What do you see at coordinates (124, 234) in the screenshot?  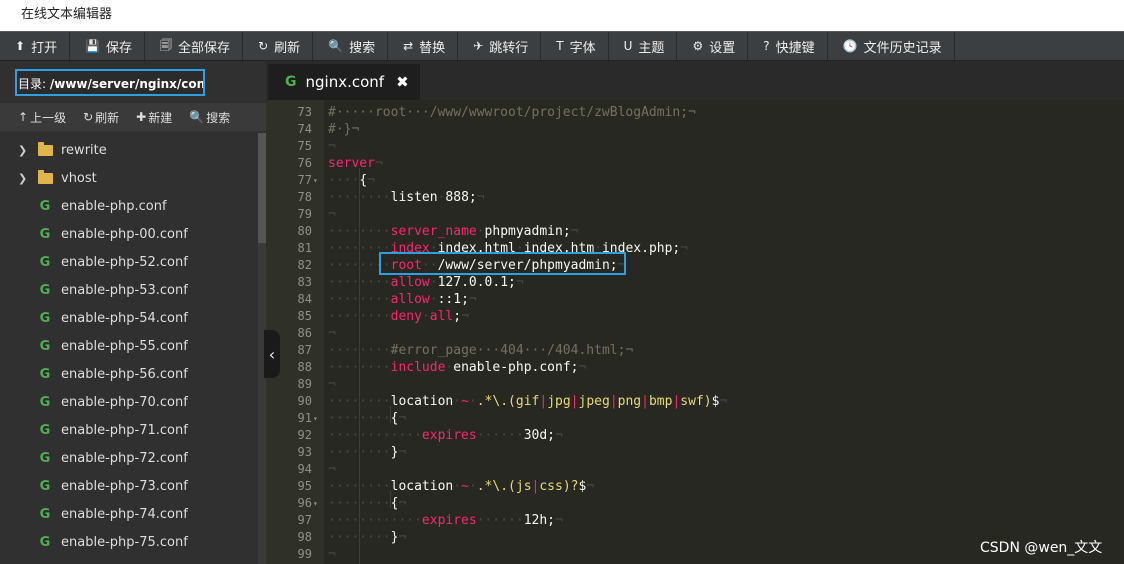 I see `file-name: enable-php-00.conf` at bounding box center [124, 234].